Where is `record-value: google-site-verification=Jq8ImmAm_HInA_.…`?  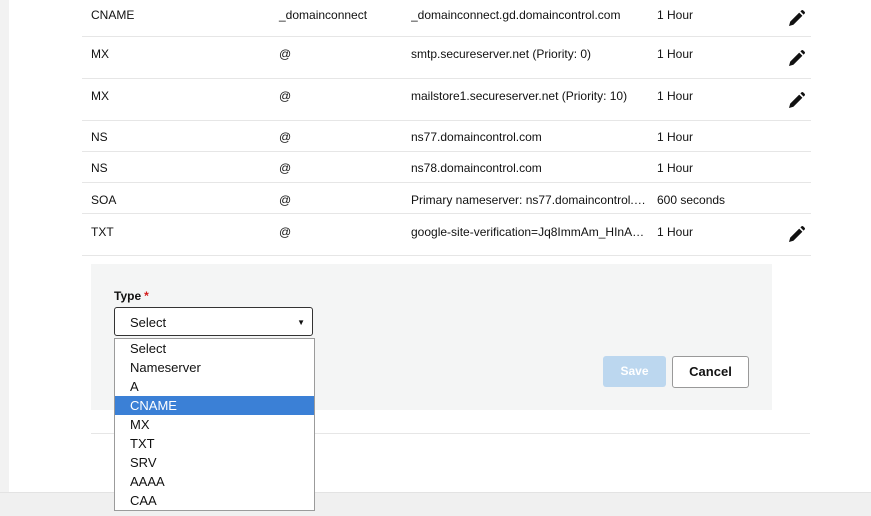 record-value: google-site-verification=Jq8ImmAm_HInA_.… is located at coordinates (529, 232).